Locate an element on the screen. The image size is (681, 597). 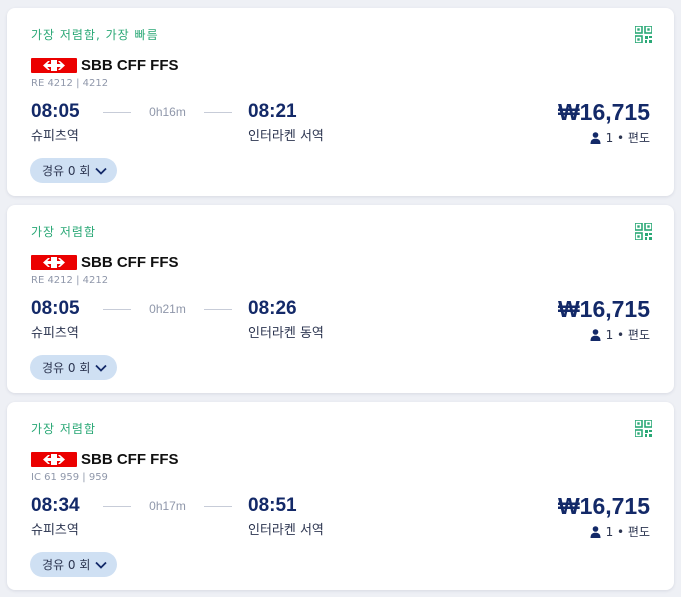
trip-duration: 0h16m is located at coordinates (167, 112).